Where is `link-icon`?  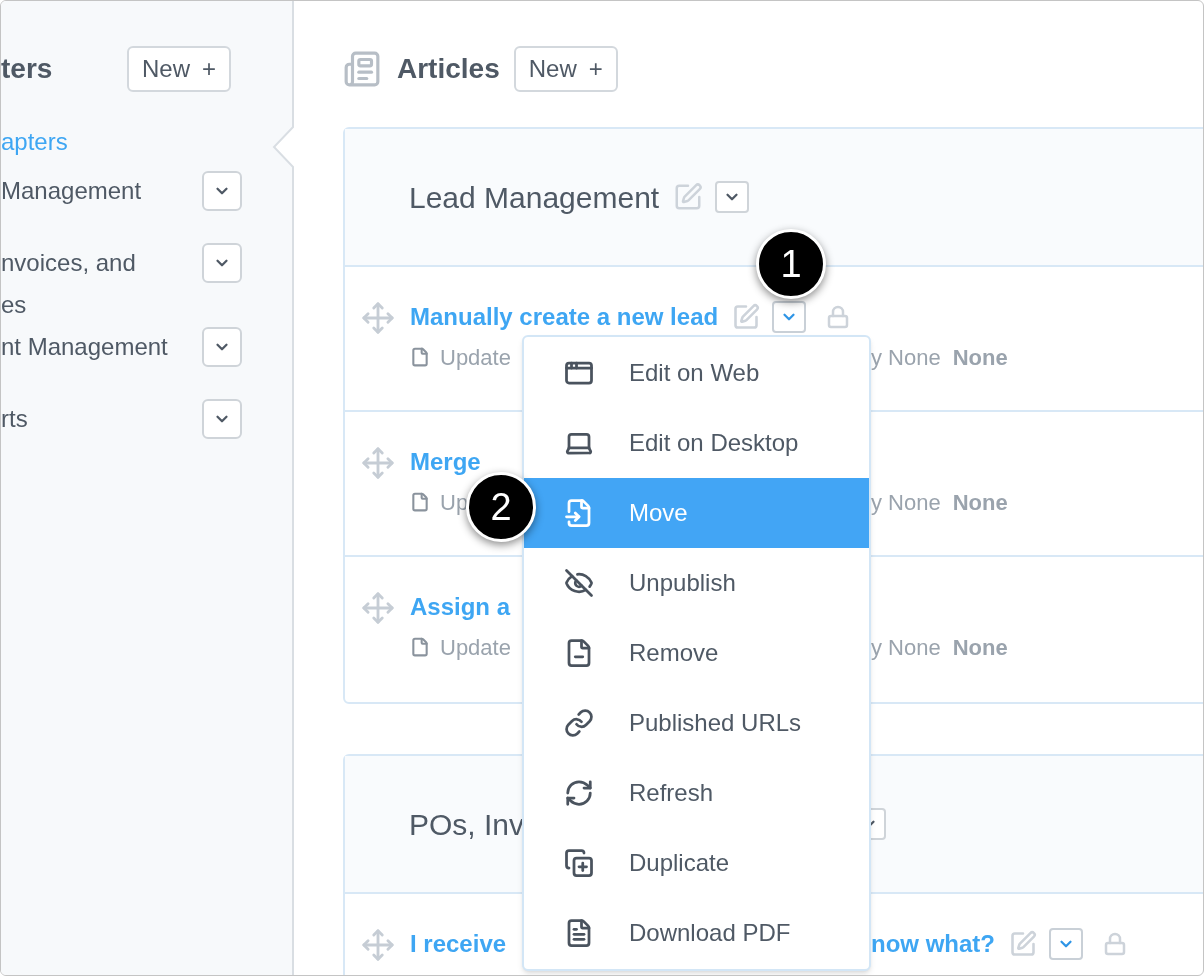 link-icon is located at coordinates (579, 723).